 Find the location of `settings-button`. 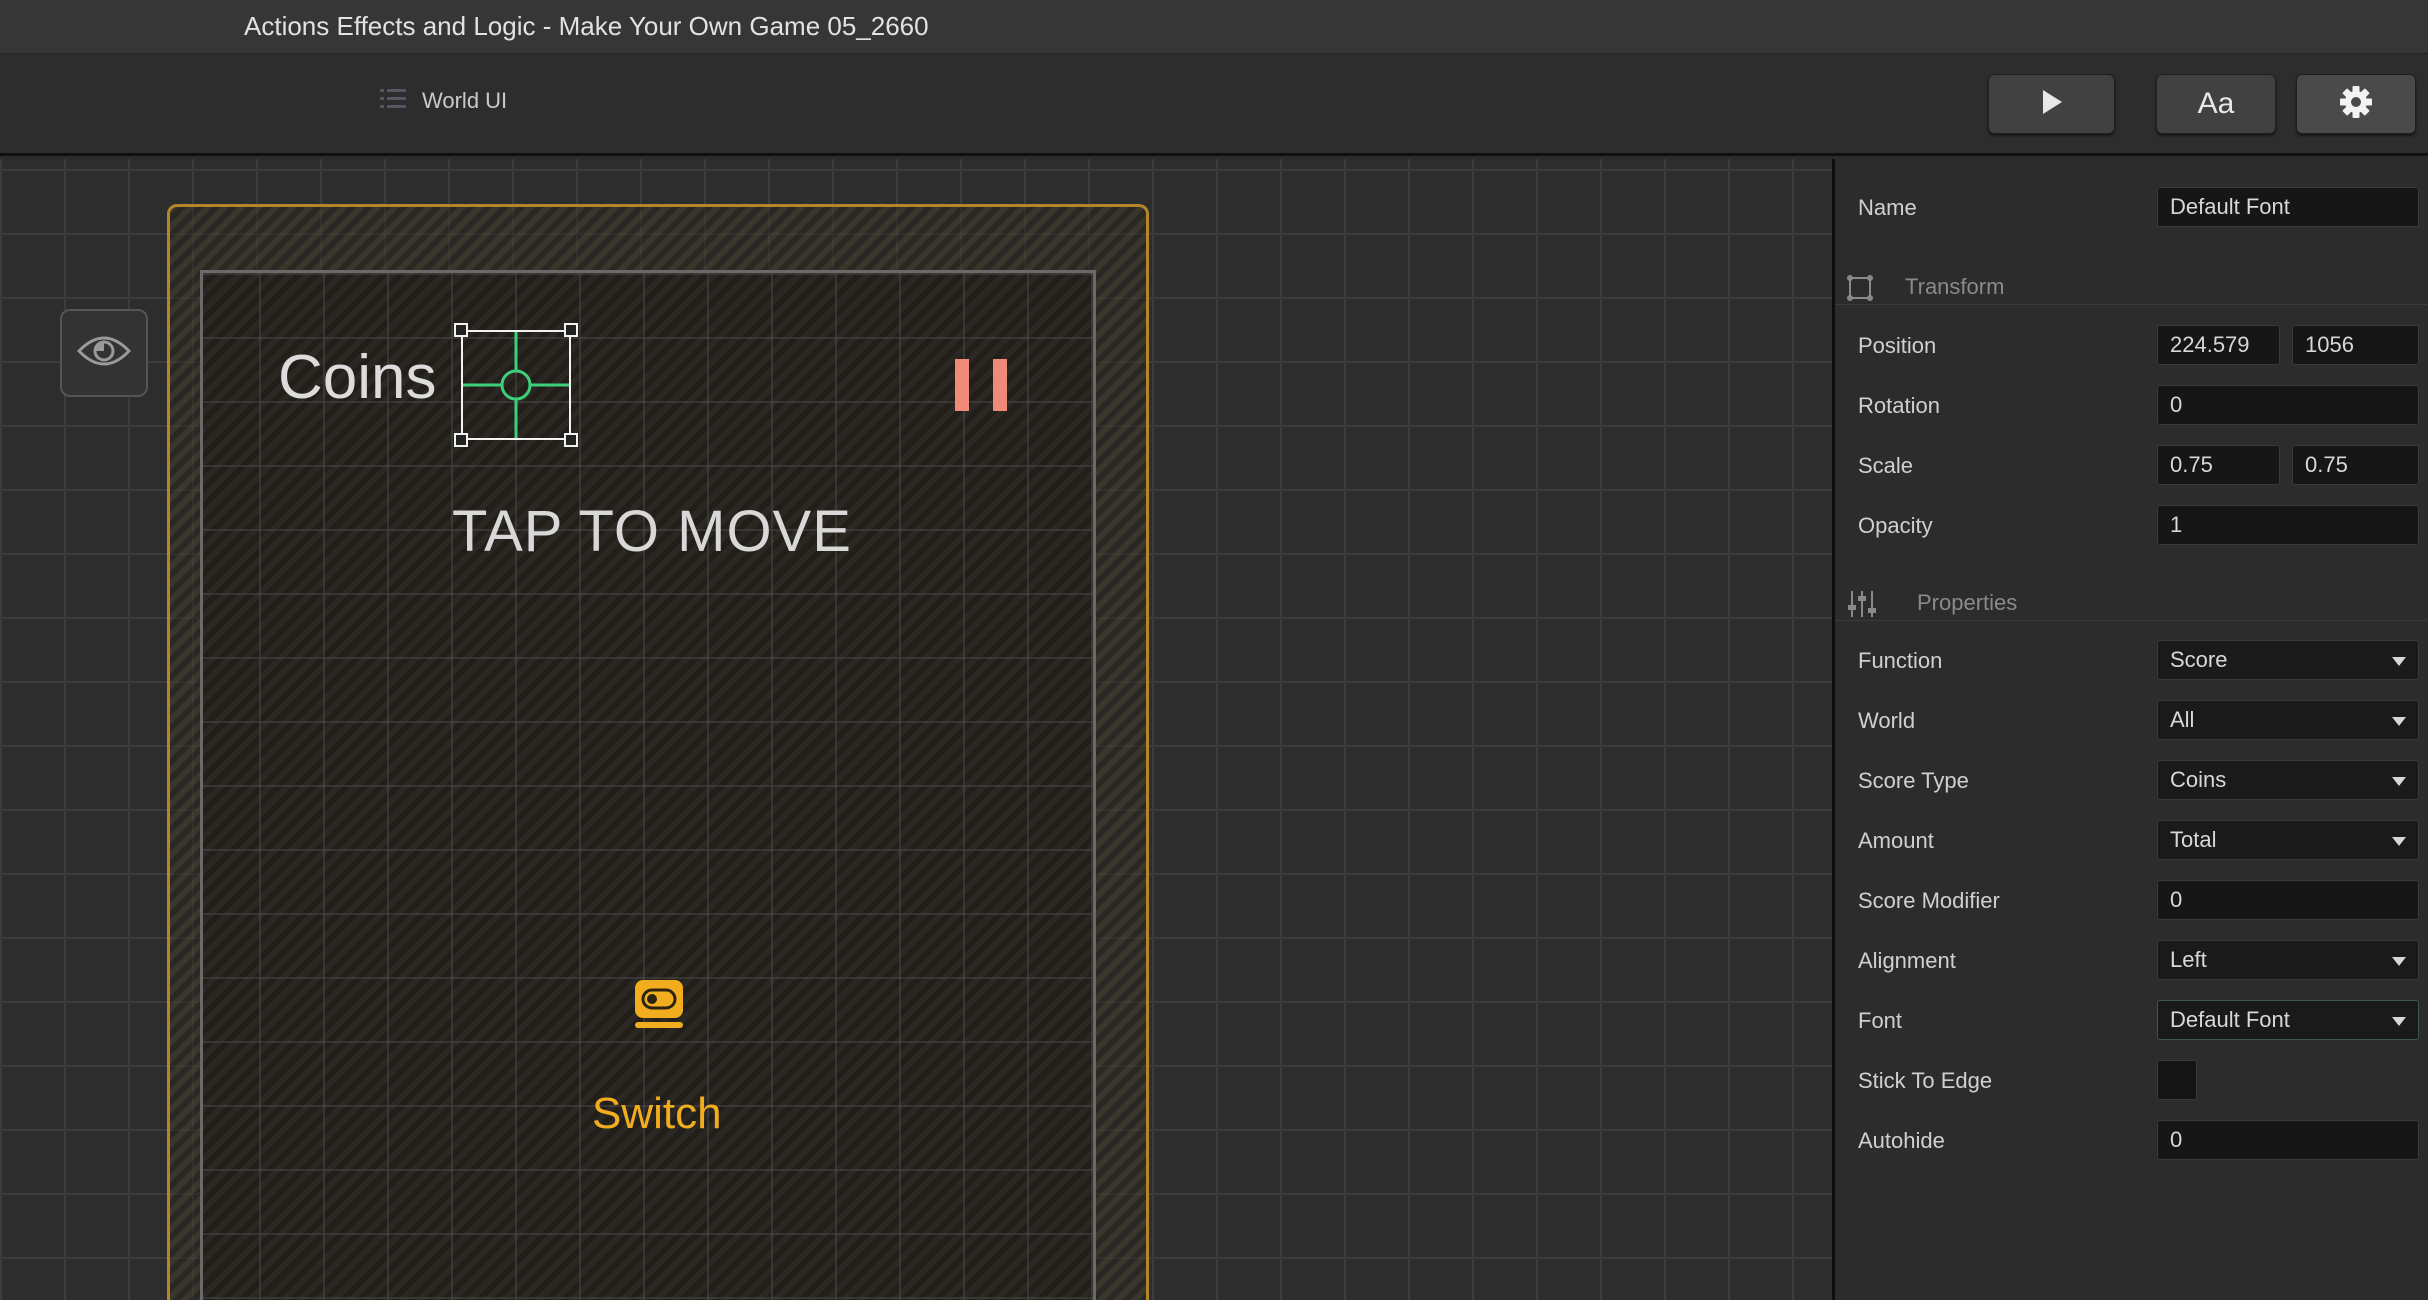

settings-button is located at coordinates (2356, 104).